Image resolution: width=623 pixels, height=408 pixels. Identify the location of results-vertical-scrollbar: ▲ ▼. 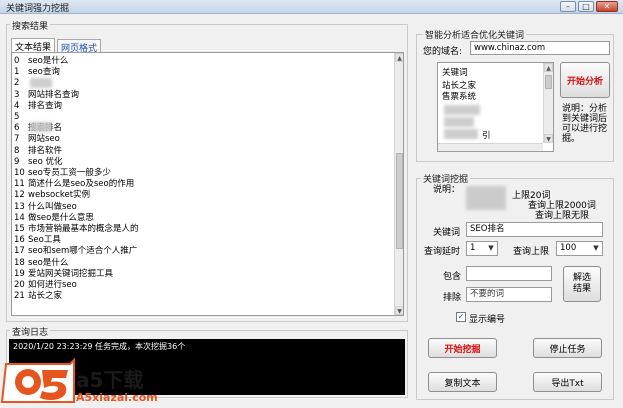
(398, 184).